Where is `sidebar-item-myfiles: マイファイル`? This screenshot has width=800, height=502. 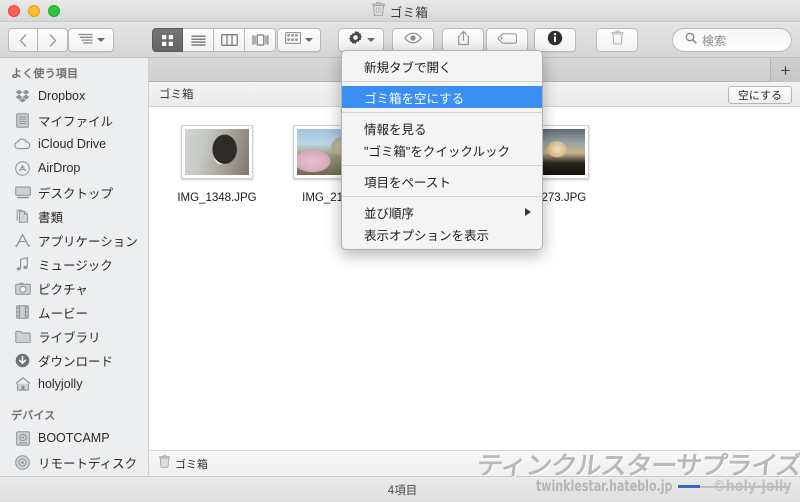 sidebar-item-myfiles: マイファイル is located at coordinates (74, 120).